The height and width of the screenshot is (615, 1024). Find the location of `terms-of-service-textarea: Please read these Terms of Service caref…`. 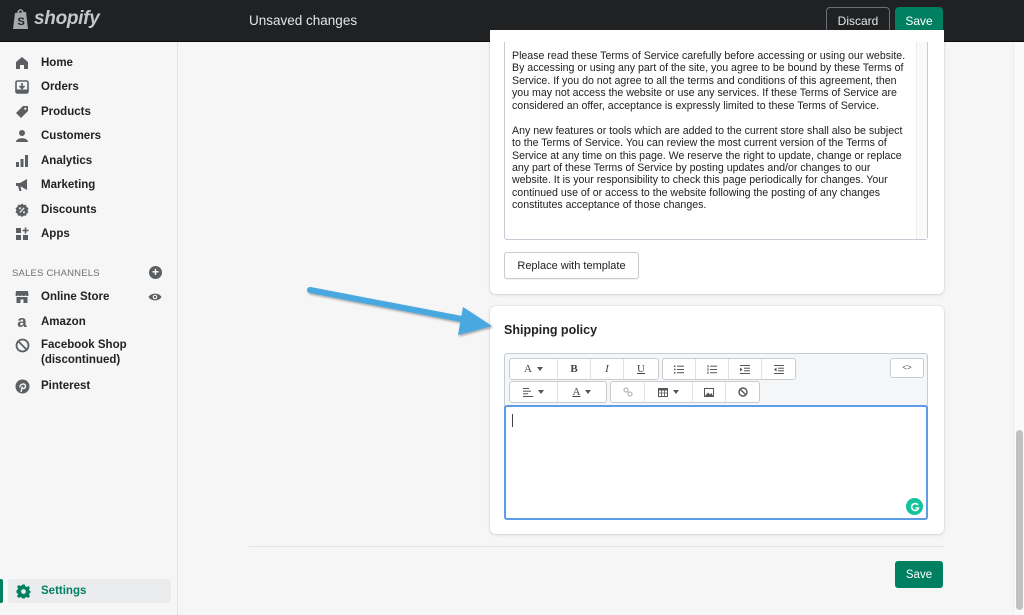

terms-of-service-textarea: Please read these Terms of Service caref… is located at coordinates (716, 141).